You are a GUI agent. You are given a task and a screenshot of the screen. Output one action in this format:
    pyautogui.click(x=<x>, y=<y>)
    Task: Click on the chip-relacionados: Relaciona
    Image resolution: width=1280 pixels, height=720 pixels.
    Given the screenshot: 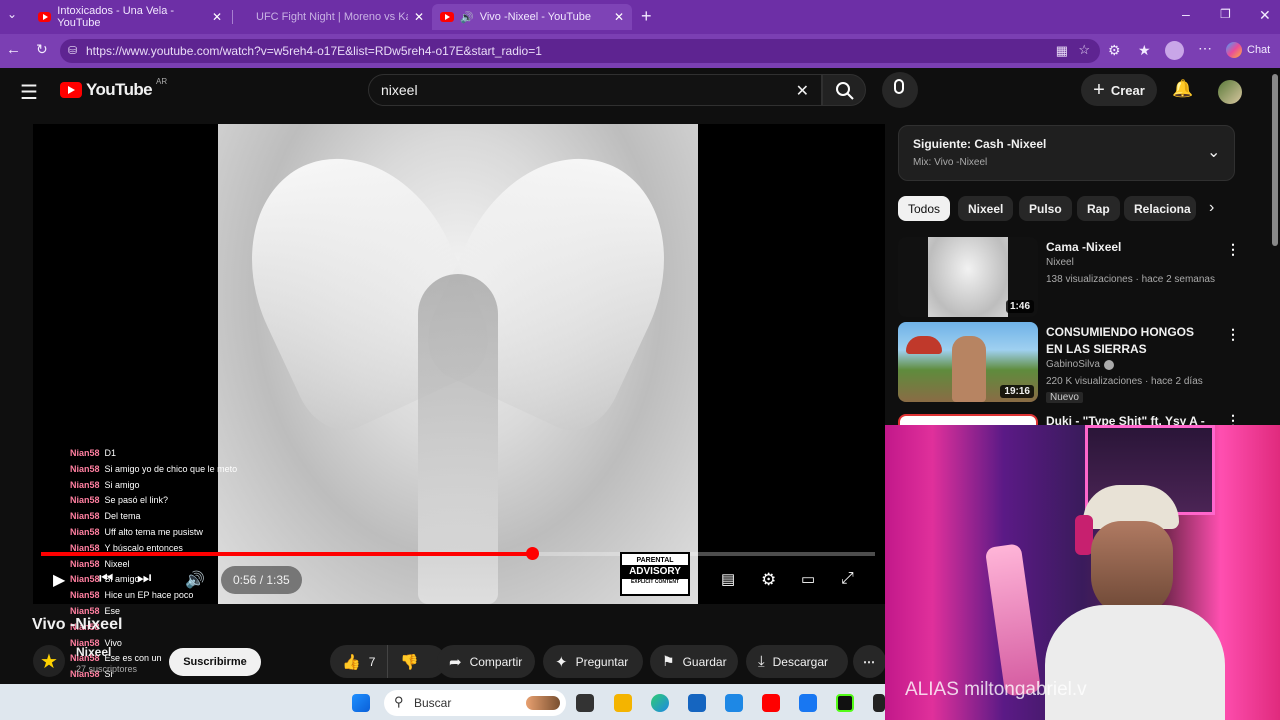 What is the action you would take?
    pyautogui.click(x=1160, y=208)
    